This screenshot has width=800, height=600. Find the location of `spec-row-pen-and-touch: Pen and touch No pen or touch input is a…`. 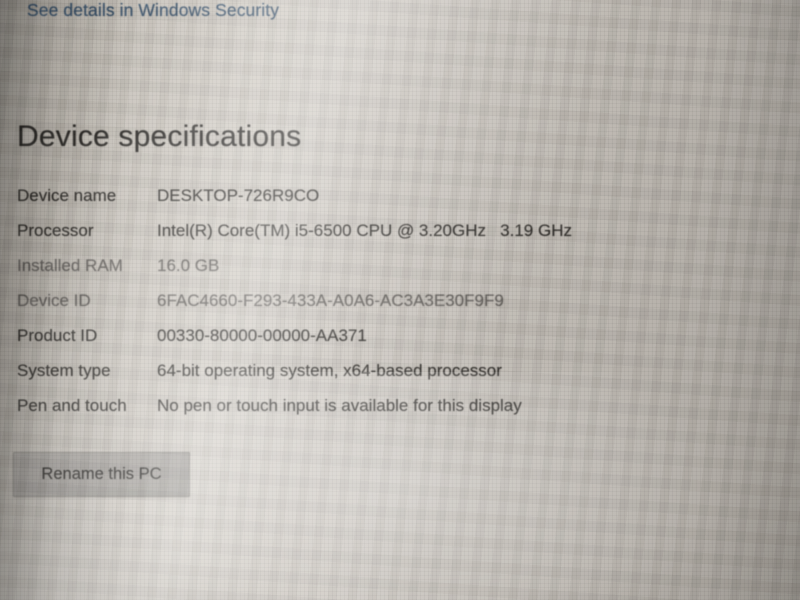

spec-row-pen-and-touch: Pen and touch No pen or touch input is a… is located at coordinates (360, 413).